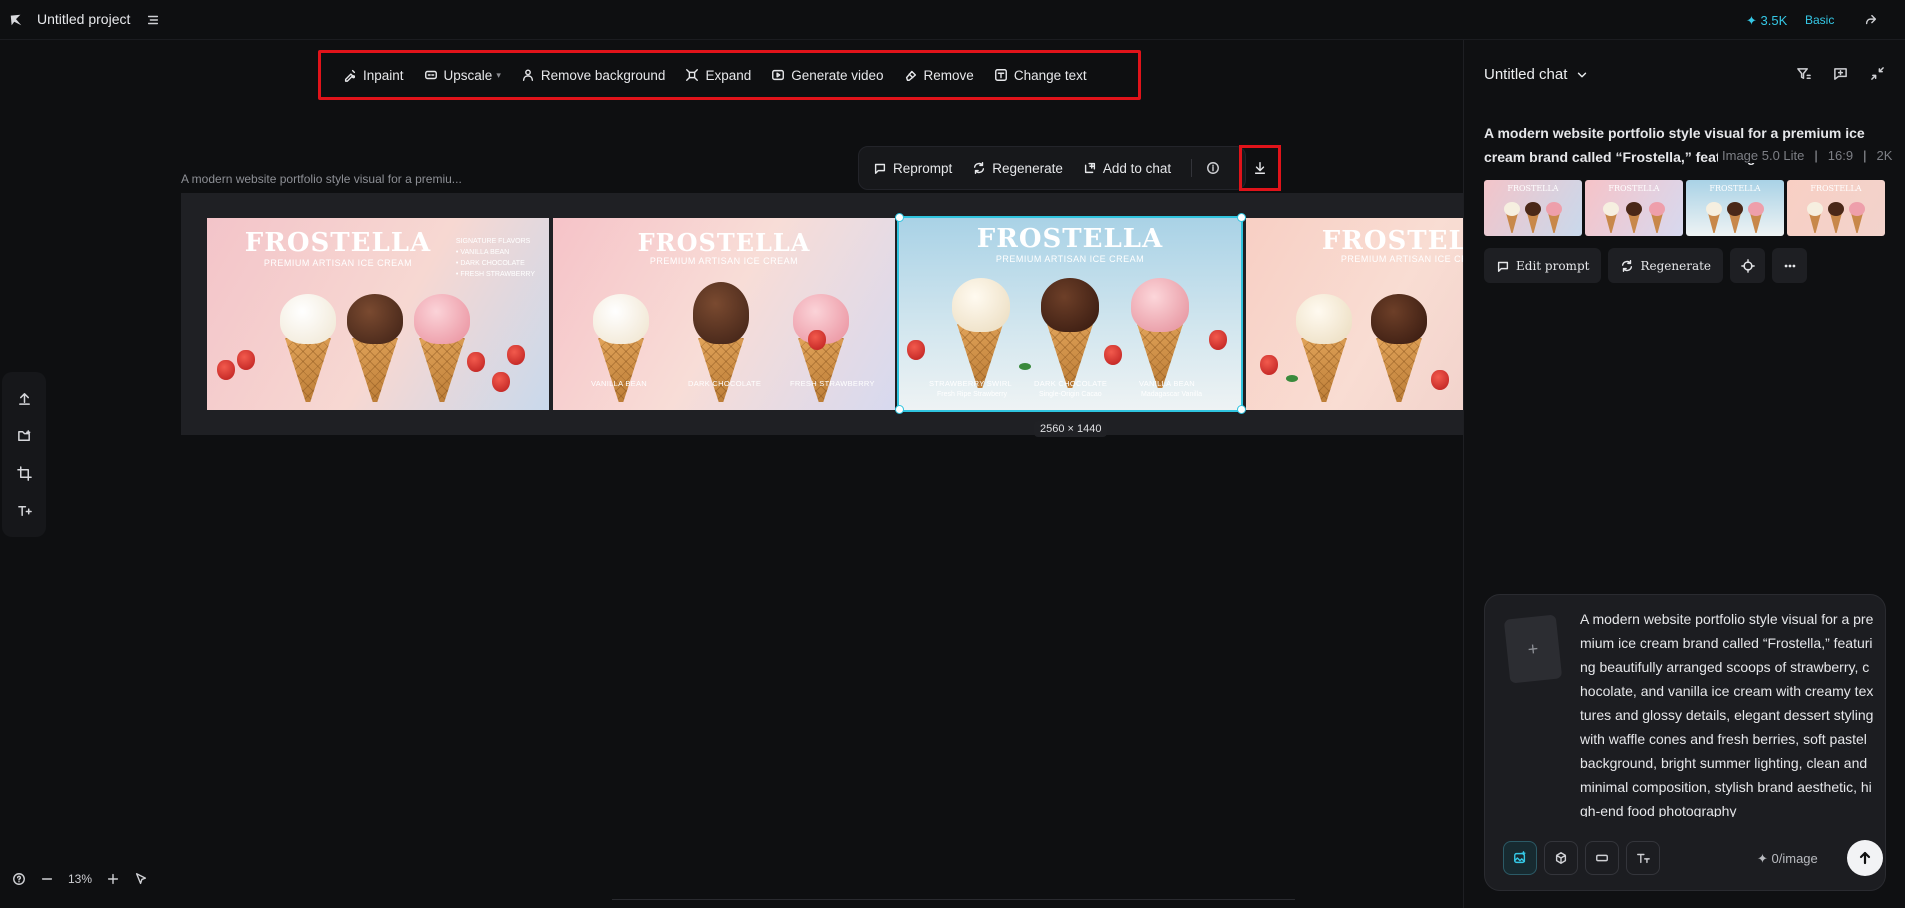 Image resolution: width=1905 pixels, height=908 pixels. I want to click on thumbnail-1: FROSTELLA, so click(1533, 208).